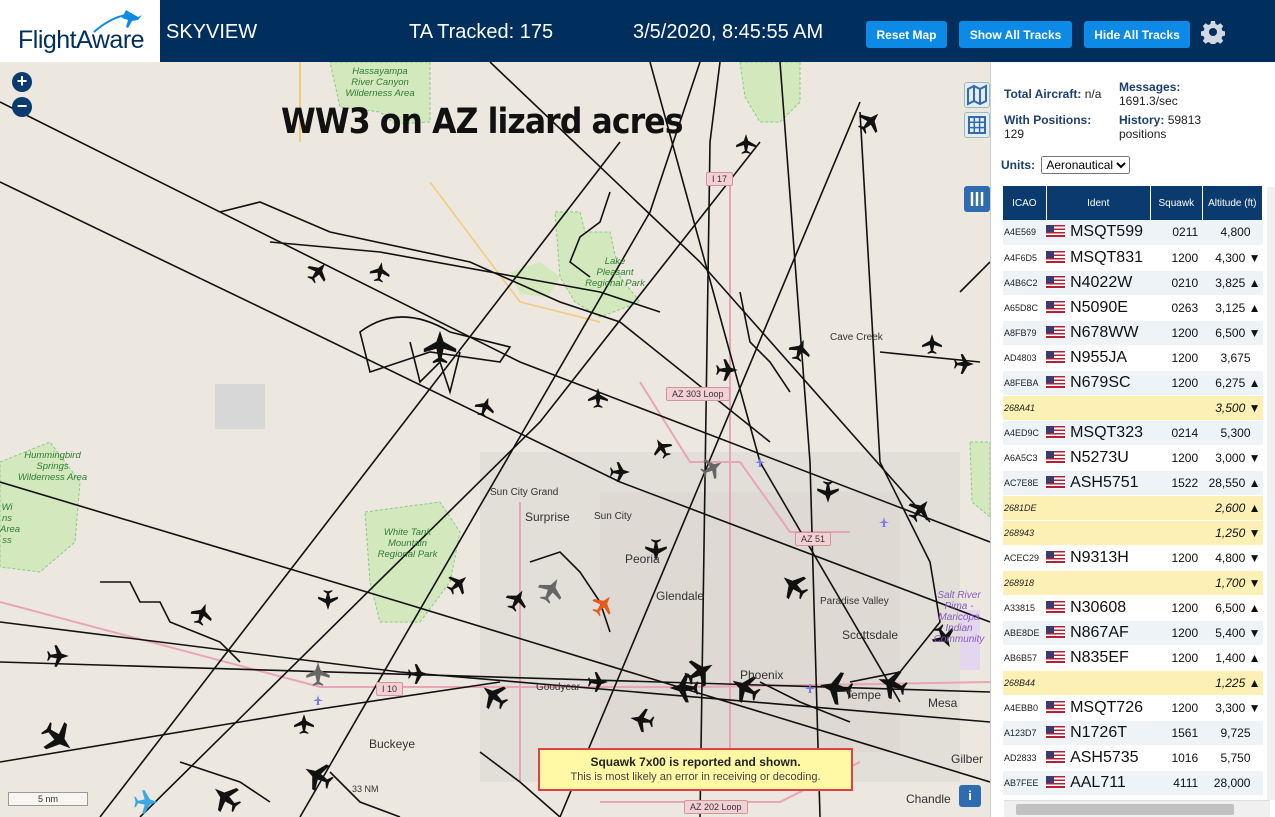 The image size is (1275, 817). Describe the element at coordinates (1232, 558) in the screenshot. I see `cell-altitude: 4,800 ▼` at that location.